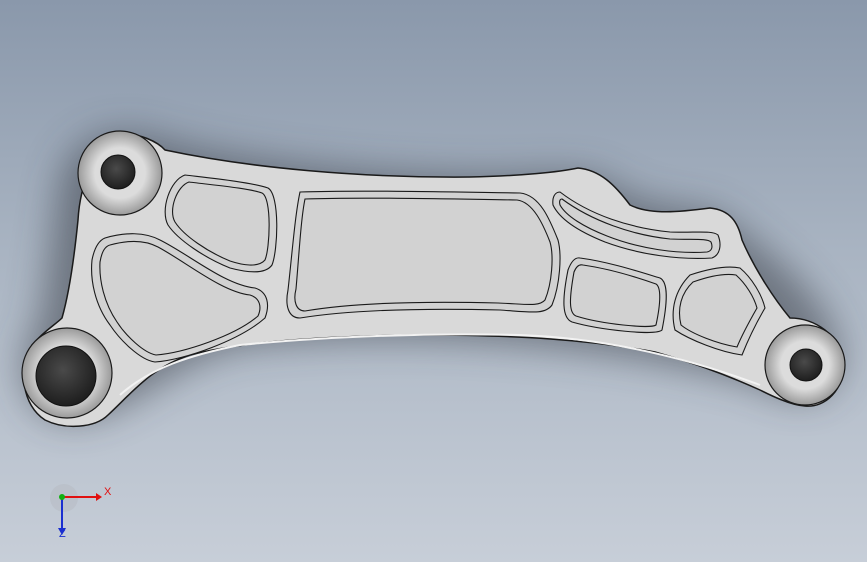 The width and height of the screenshot is (867, 562). What do you see at coordinates (118, 172) in the screenshot?
I see `top-left-hole` at bounding box center [118, 172].